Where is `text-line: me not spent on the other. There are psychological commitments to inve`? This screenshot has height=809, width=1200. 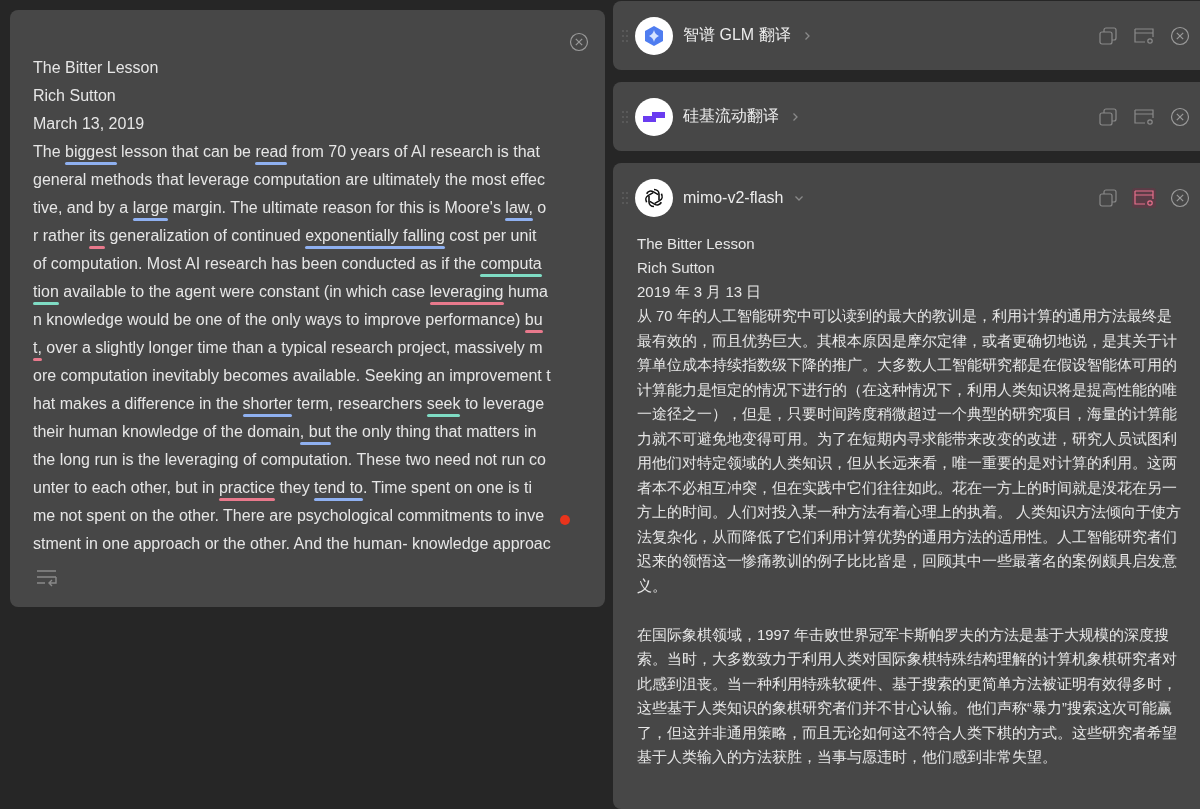
text-line: me not spent on the other. There are psychological commitments to inve is located at coordinates (289, 516).